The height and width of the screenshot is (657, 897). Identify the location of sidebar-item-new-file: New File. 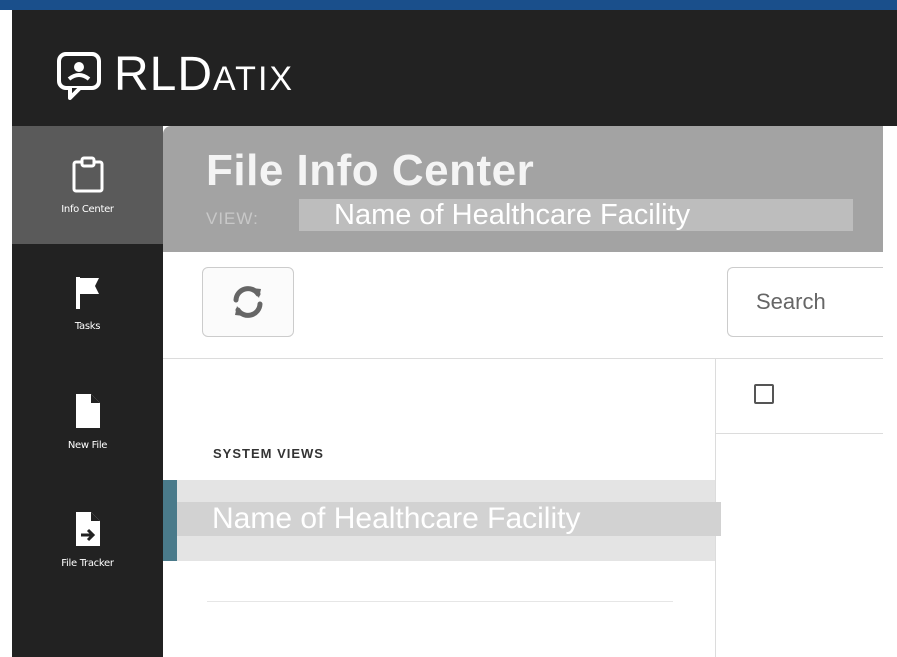
(87, 421).